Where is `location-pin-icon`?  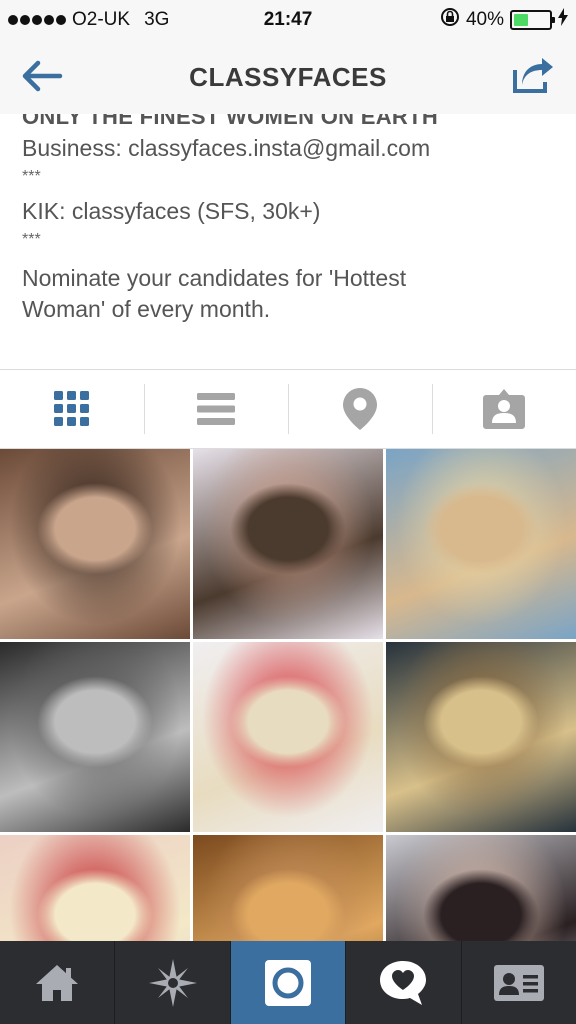 location-pin-icon is located at coordinates (360, 409).